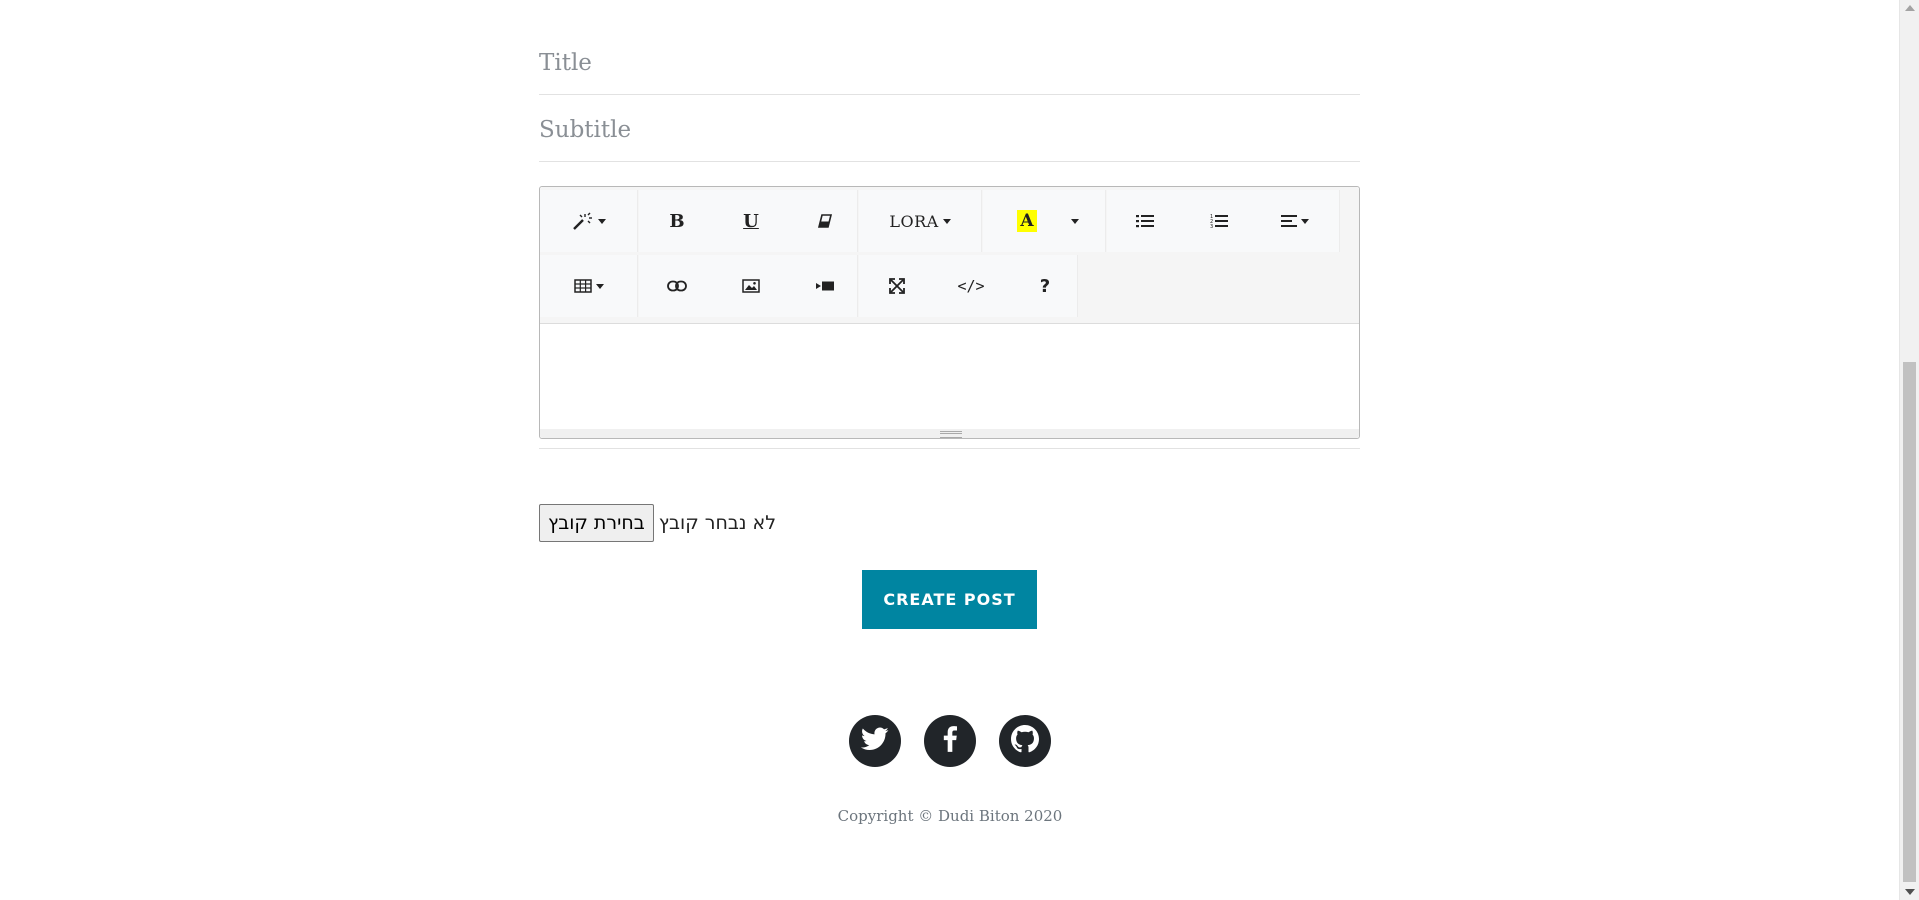  I want to click on video-button, so click(825, 286).